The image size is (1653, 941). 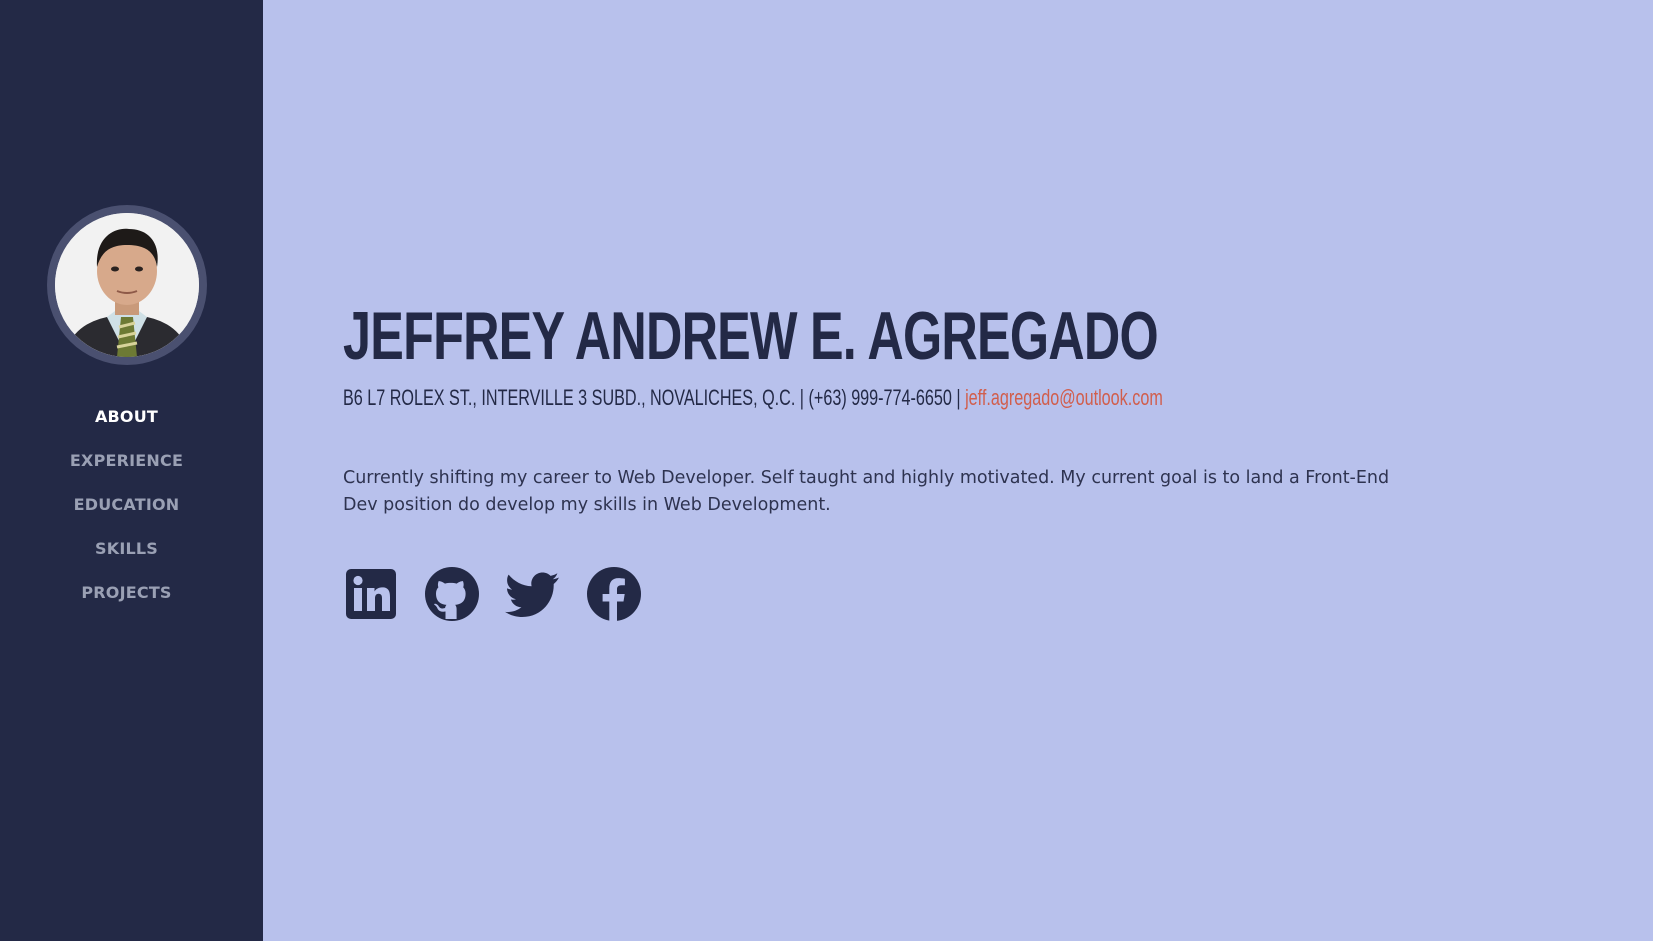 What do you see at coordinates (492, 594) in the screenshot?
I see `social-icons` at bounding box center [492, 594].